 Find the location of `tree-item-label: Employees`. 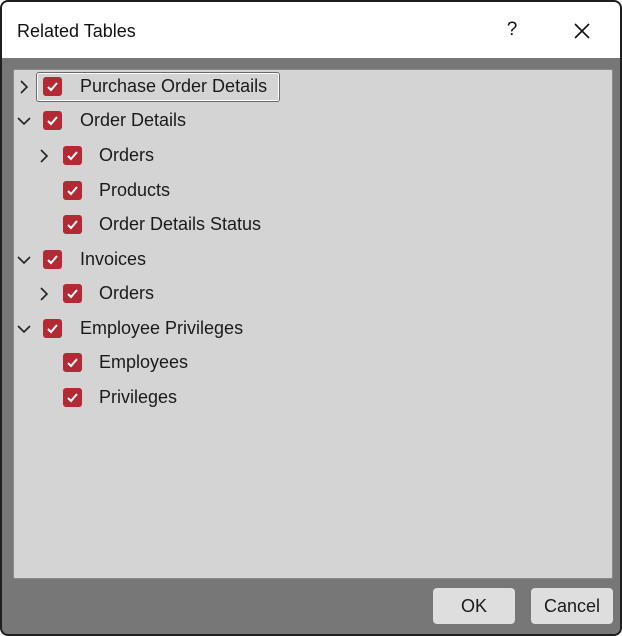

tree-item-label: Employees is located at coordinates (144, 362).